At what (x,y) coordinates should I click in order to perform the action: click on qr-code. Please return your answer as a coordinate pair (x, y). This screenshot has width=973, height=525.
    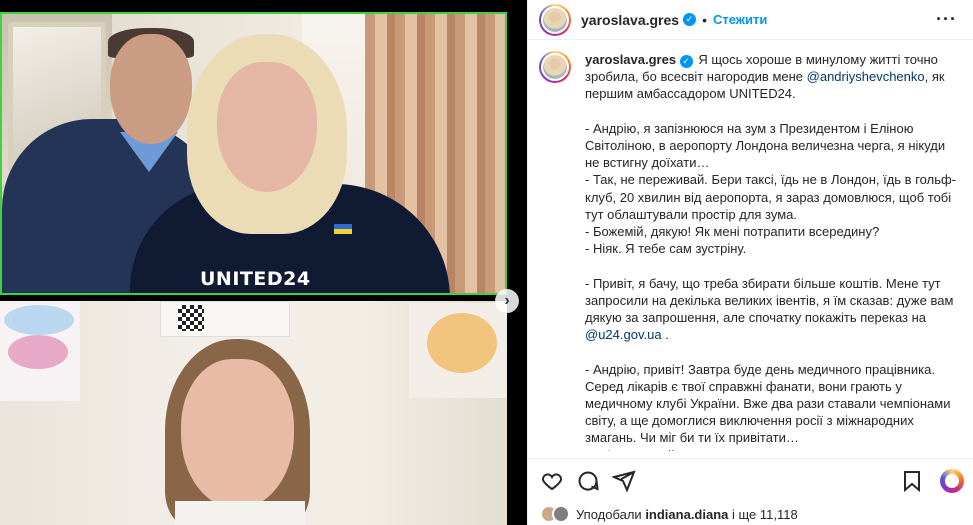
    Looking at the image, I should click on (191, 318).